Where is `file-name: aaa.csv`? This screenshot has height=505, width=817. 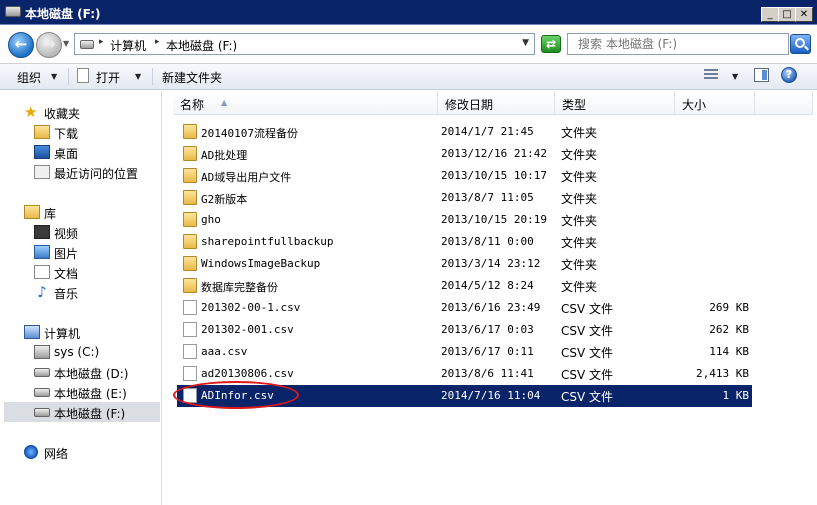 file-name: aaa.csv is located at coordinates (224, 351).